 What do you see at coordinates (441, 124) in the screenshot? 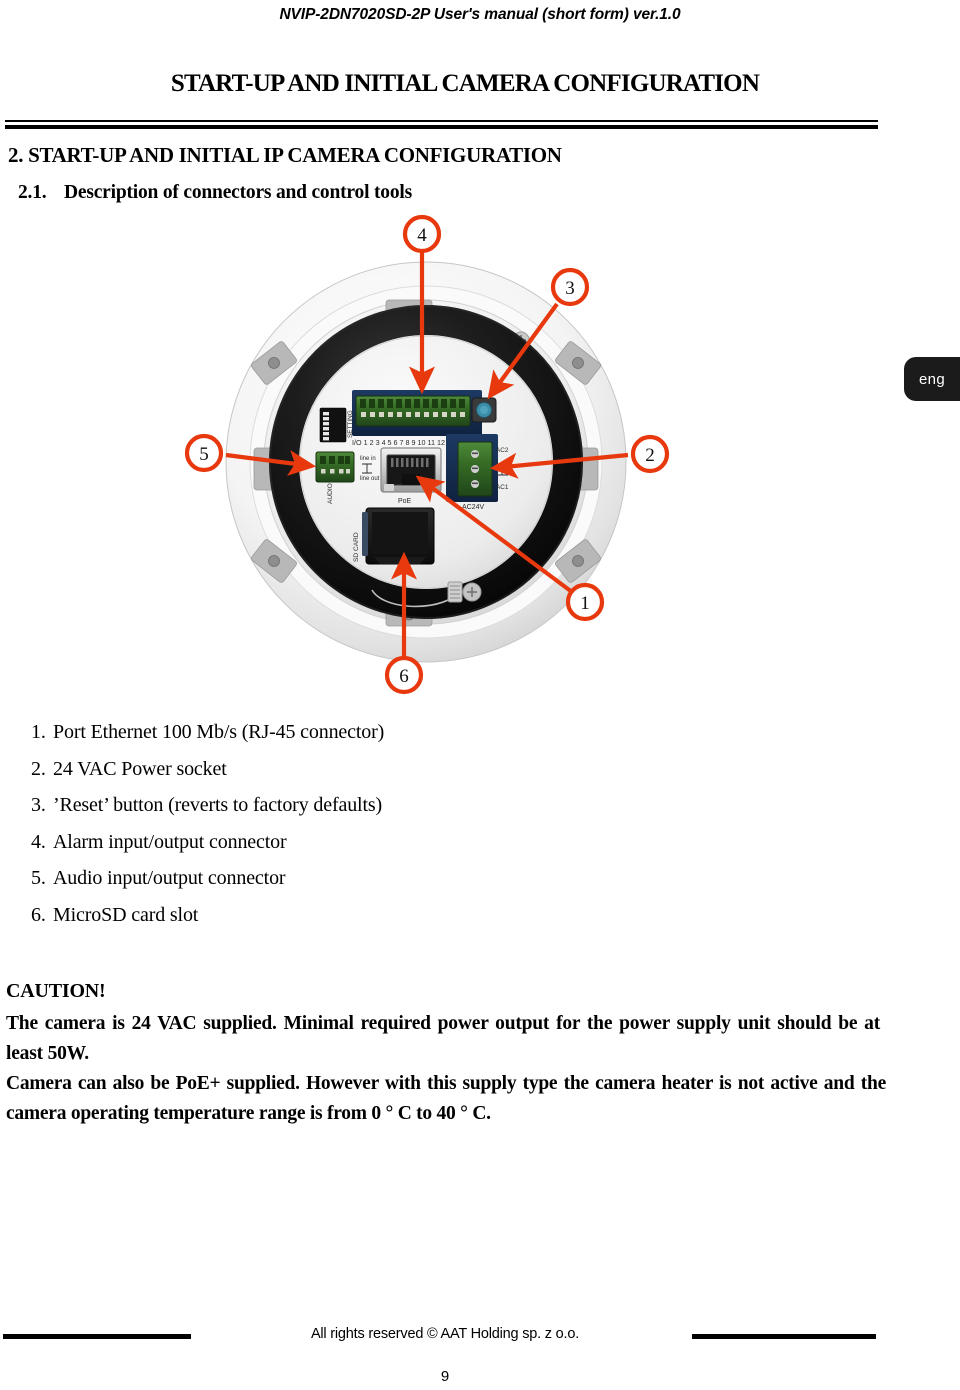
I see `title-divider` at bounding box center [441, 124].